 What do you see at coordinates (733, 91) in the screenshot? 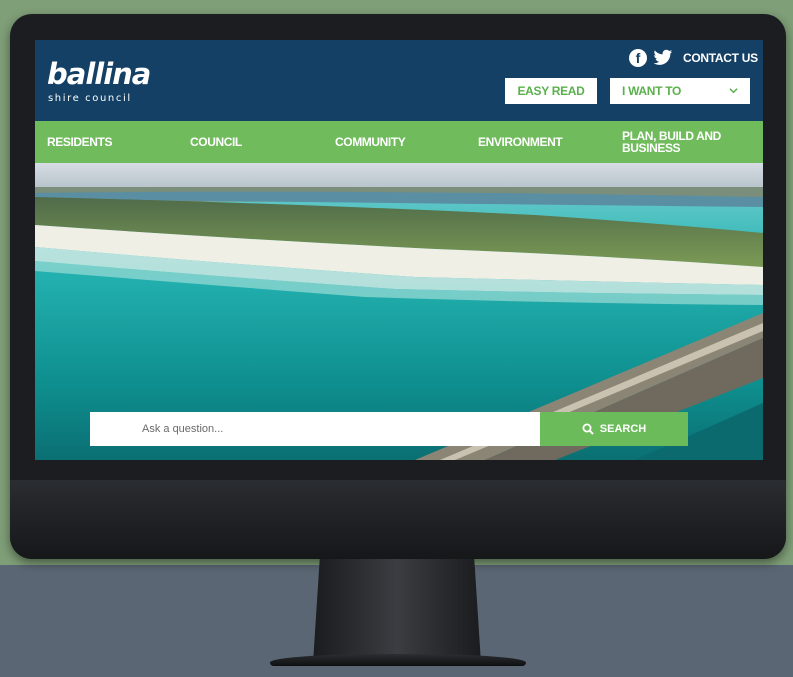
I see `chevron-down-icon` at bounding box center [733, 91].